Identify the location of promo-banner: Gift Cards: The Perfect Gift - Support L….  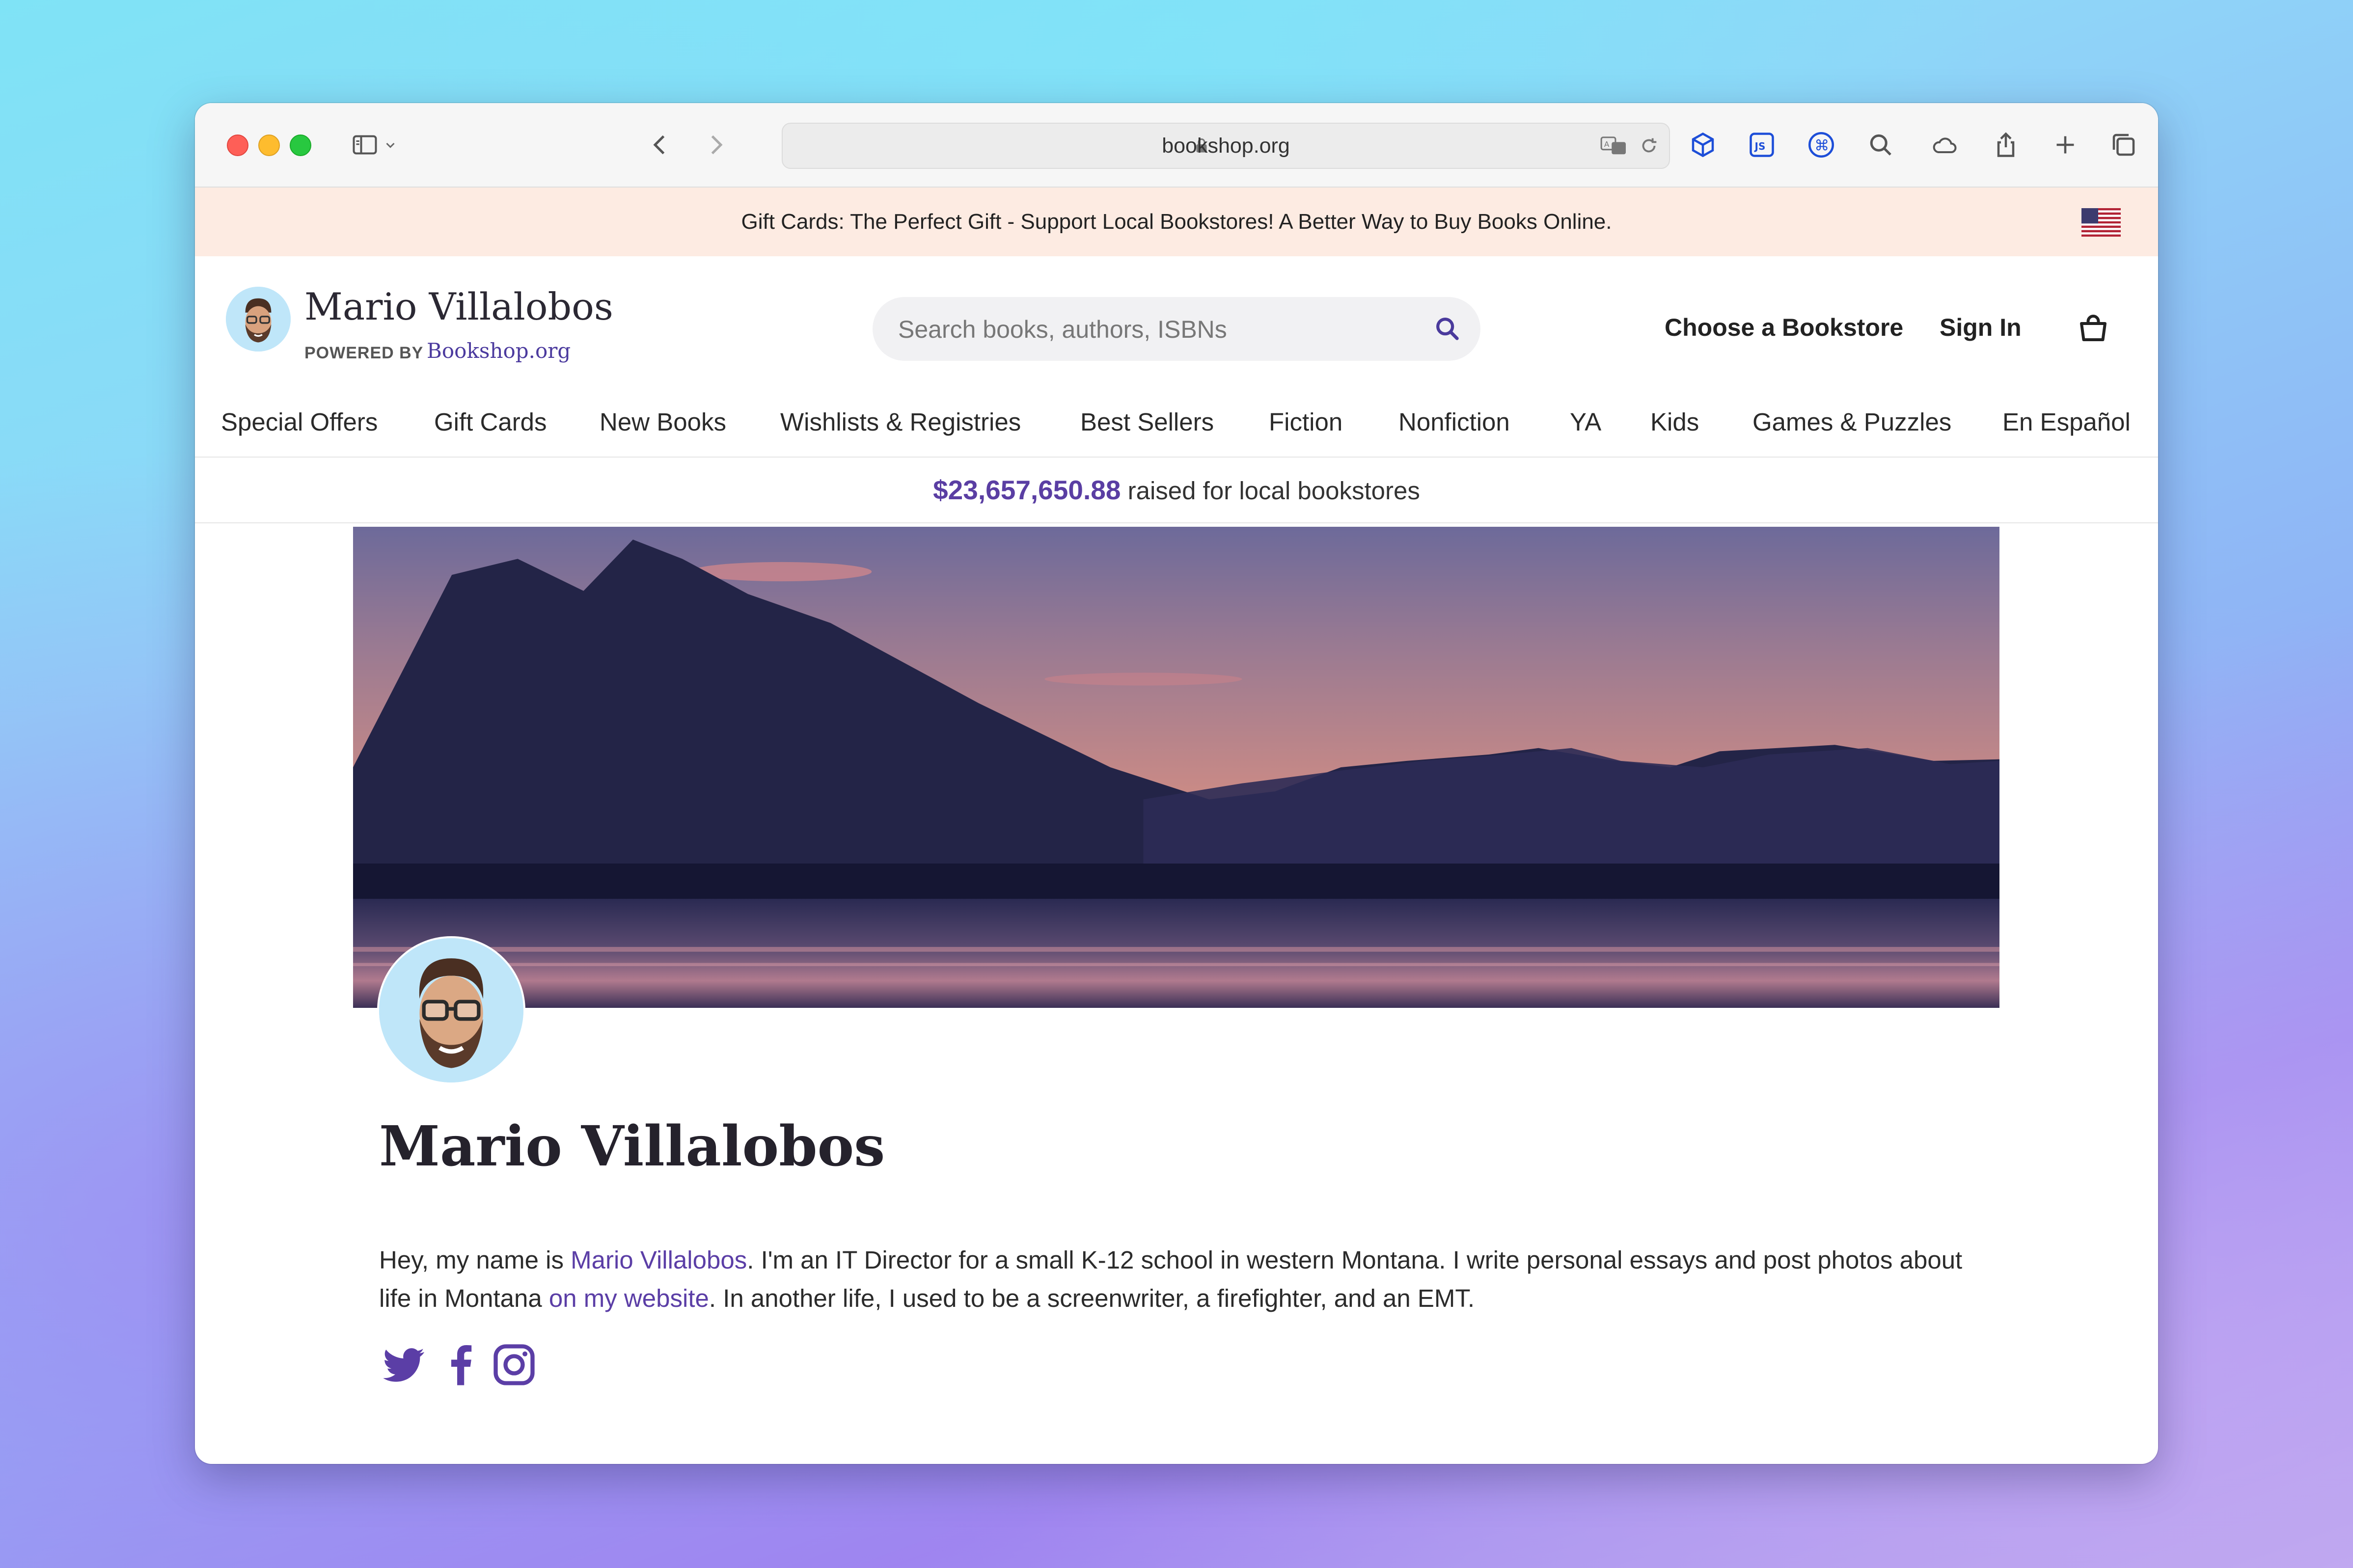
(1176, 222).